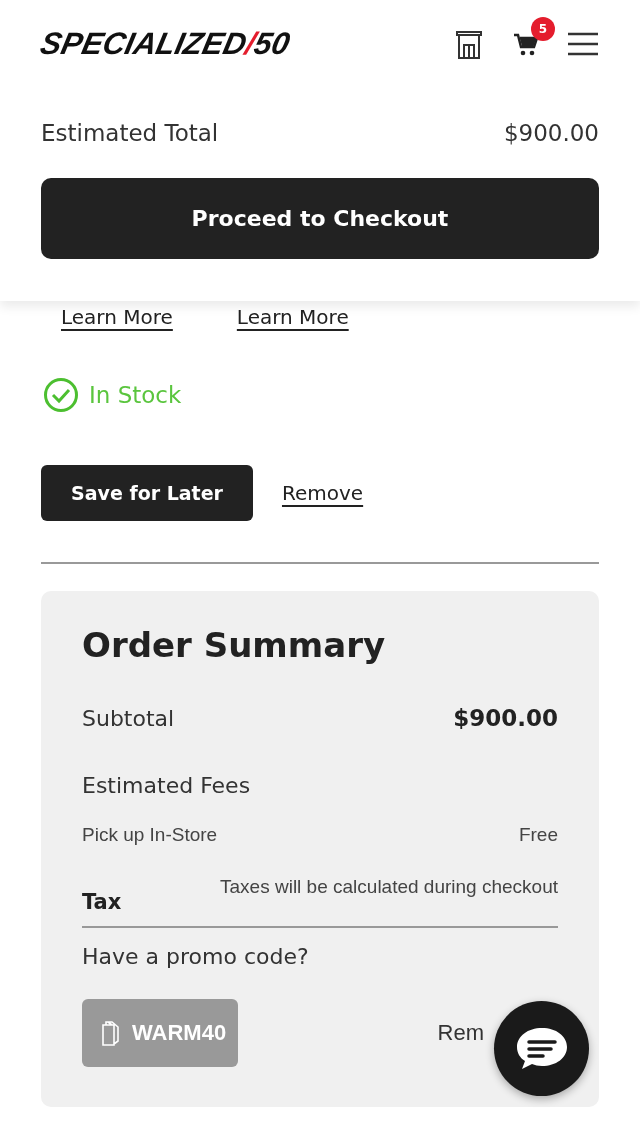 The height and width of the screenshot is (1139, 640). What do you see at coordinates (551, 133) in the screenshot?
I see `estimated-total-value: $900.00` at bounding box center [551, 133].